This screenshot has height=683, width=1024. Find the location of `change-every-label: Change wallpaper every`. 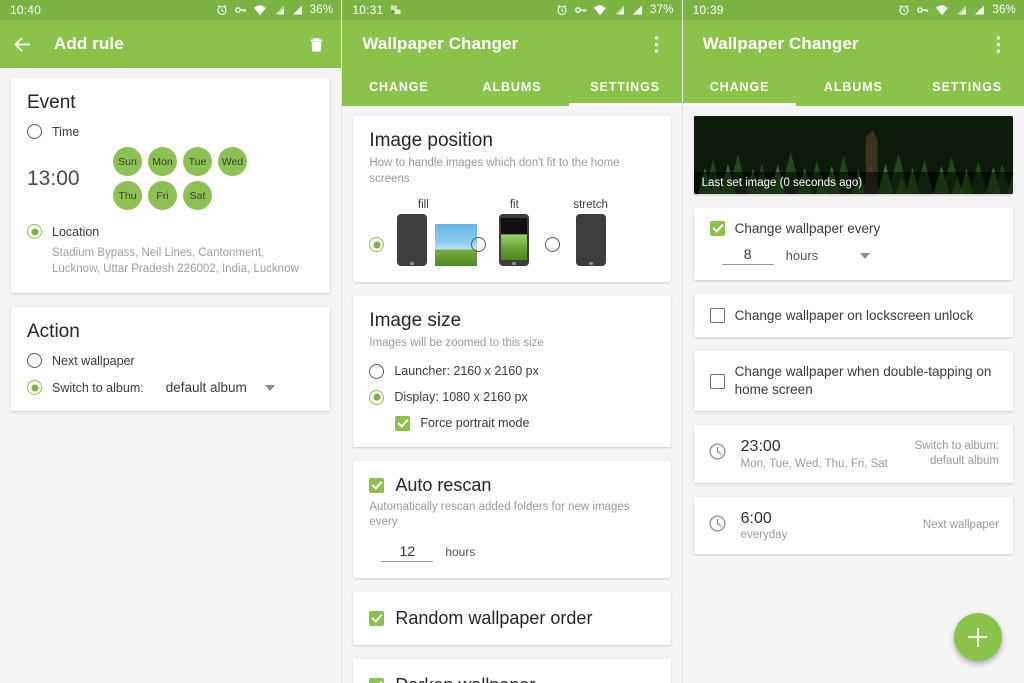

change-every-label: Change wallpaper every is located at coordinates (807, 228).